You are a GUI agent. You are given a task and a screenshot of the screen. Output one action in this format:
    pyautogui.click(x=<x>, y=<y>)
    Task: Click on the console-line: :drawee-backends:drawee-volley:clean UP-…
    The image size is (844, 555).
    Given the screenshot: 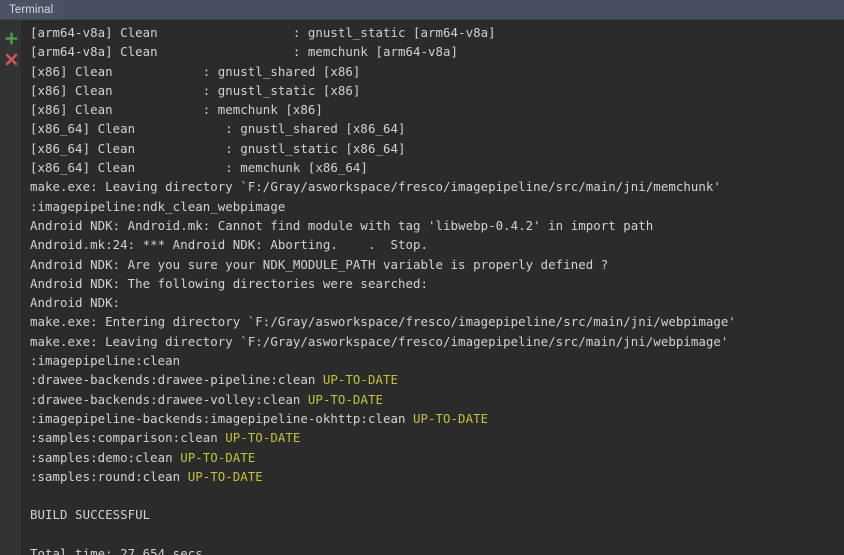 What is the action you would take?
    pyautogui.click(x=437, y=399)
    